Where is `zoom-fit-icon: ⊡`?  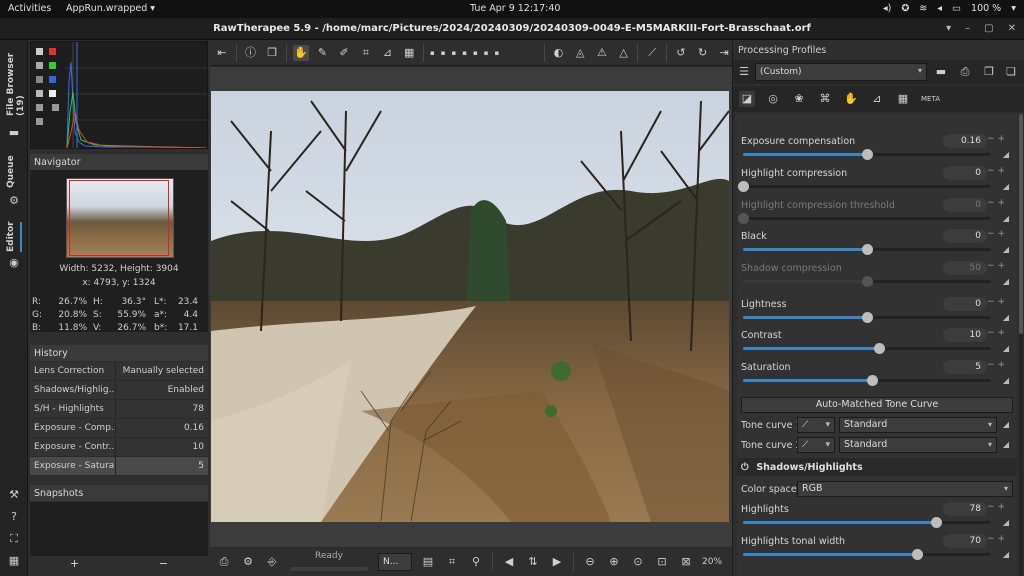 zoom-fit-icon: ⊡ is located at coordinates (662, 562).